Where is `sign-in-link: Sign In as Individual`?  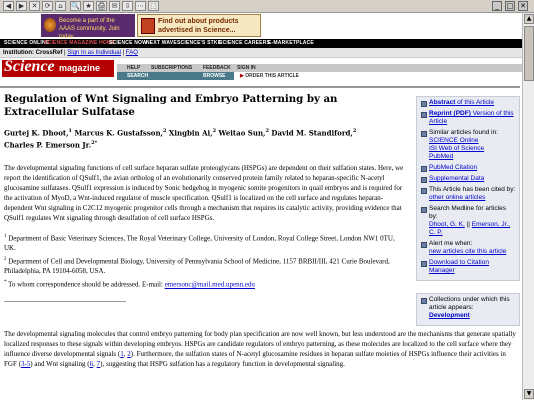 sign-in-link: Sign In as Individual is located at coordinates (94, 53).